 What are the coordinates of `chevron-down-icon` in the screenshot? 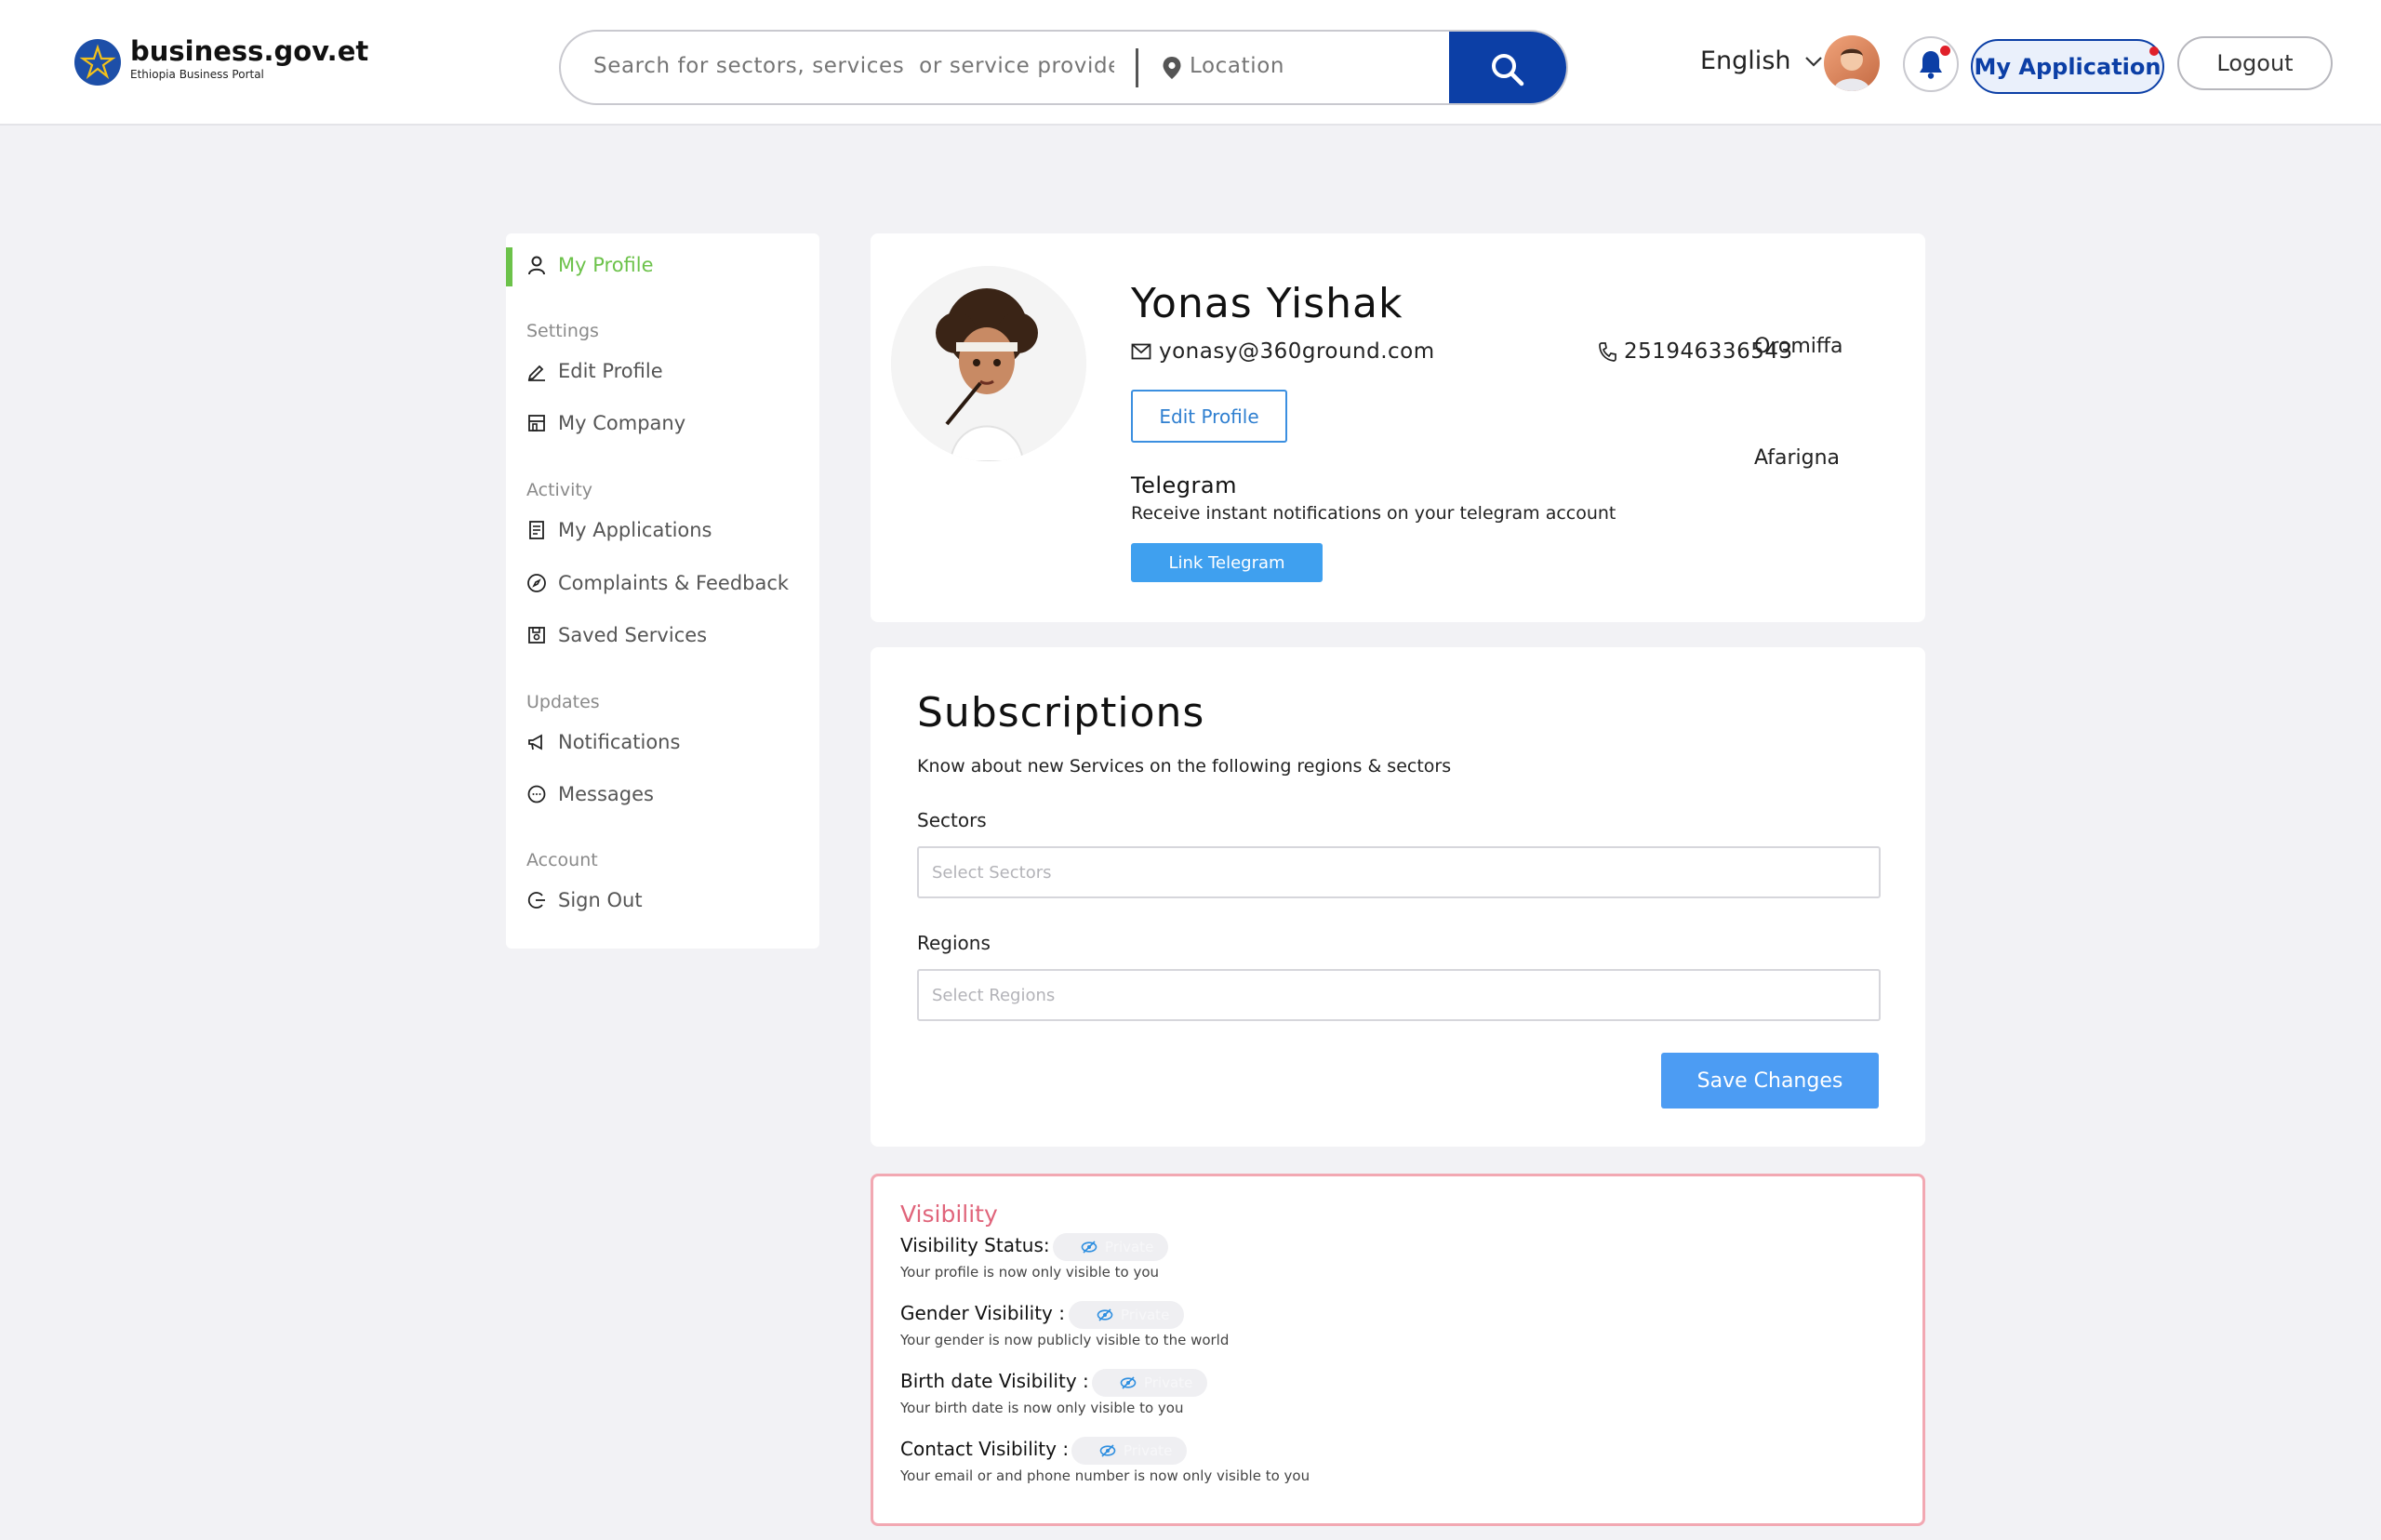 It's located at (1813, 61).